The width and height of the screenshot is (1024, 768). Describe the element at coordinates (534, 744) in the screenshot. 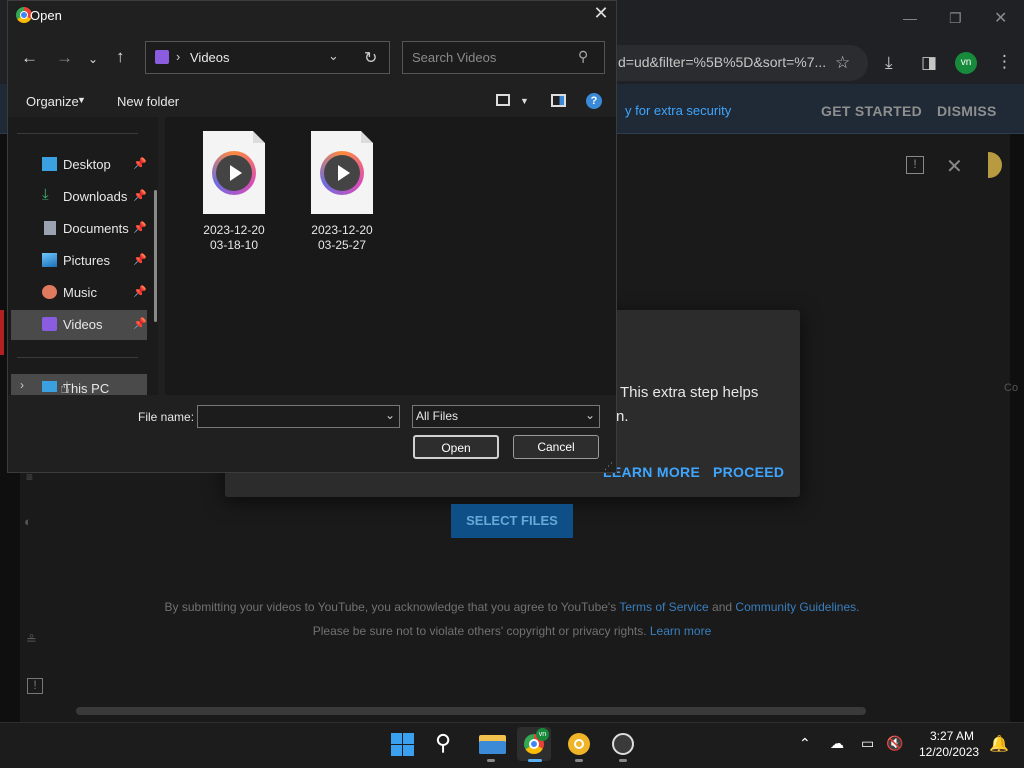

I see `chrome-taskbar-button: vn` at that location.